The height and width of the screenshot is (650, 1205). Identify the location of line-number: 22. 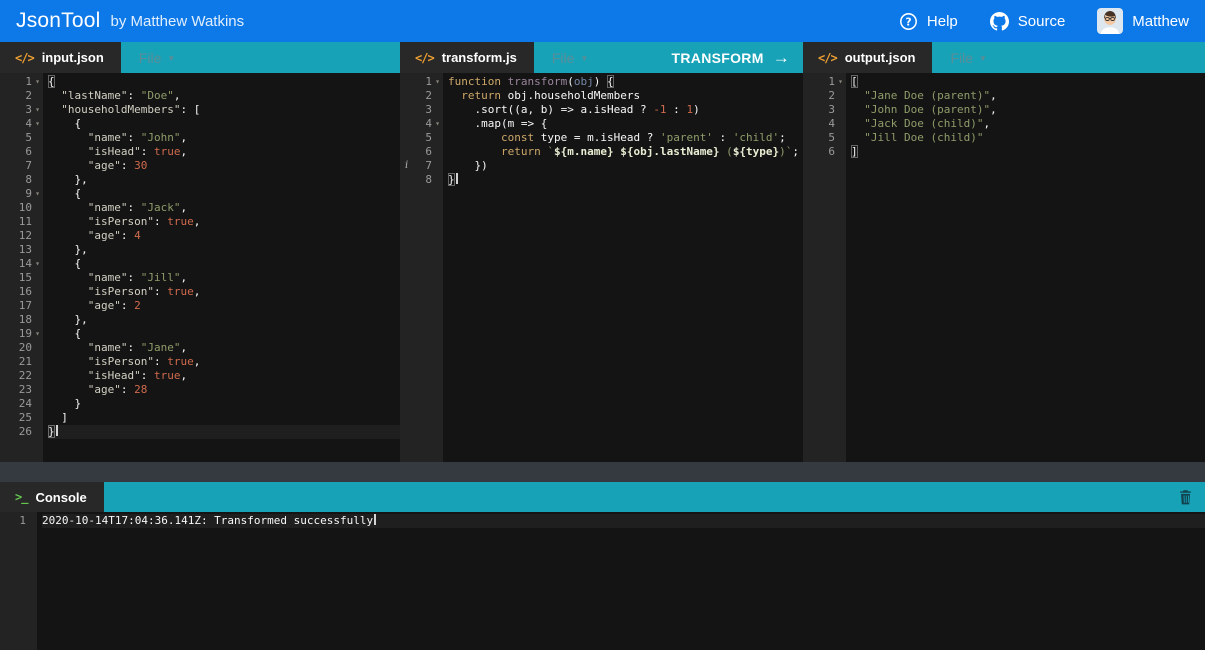
(25, 375).